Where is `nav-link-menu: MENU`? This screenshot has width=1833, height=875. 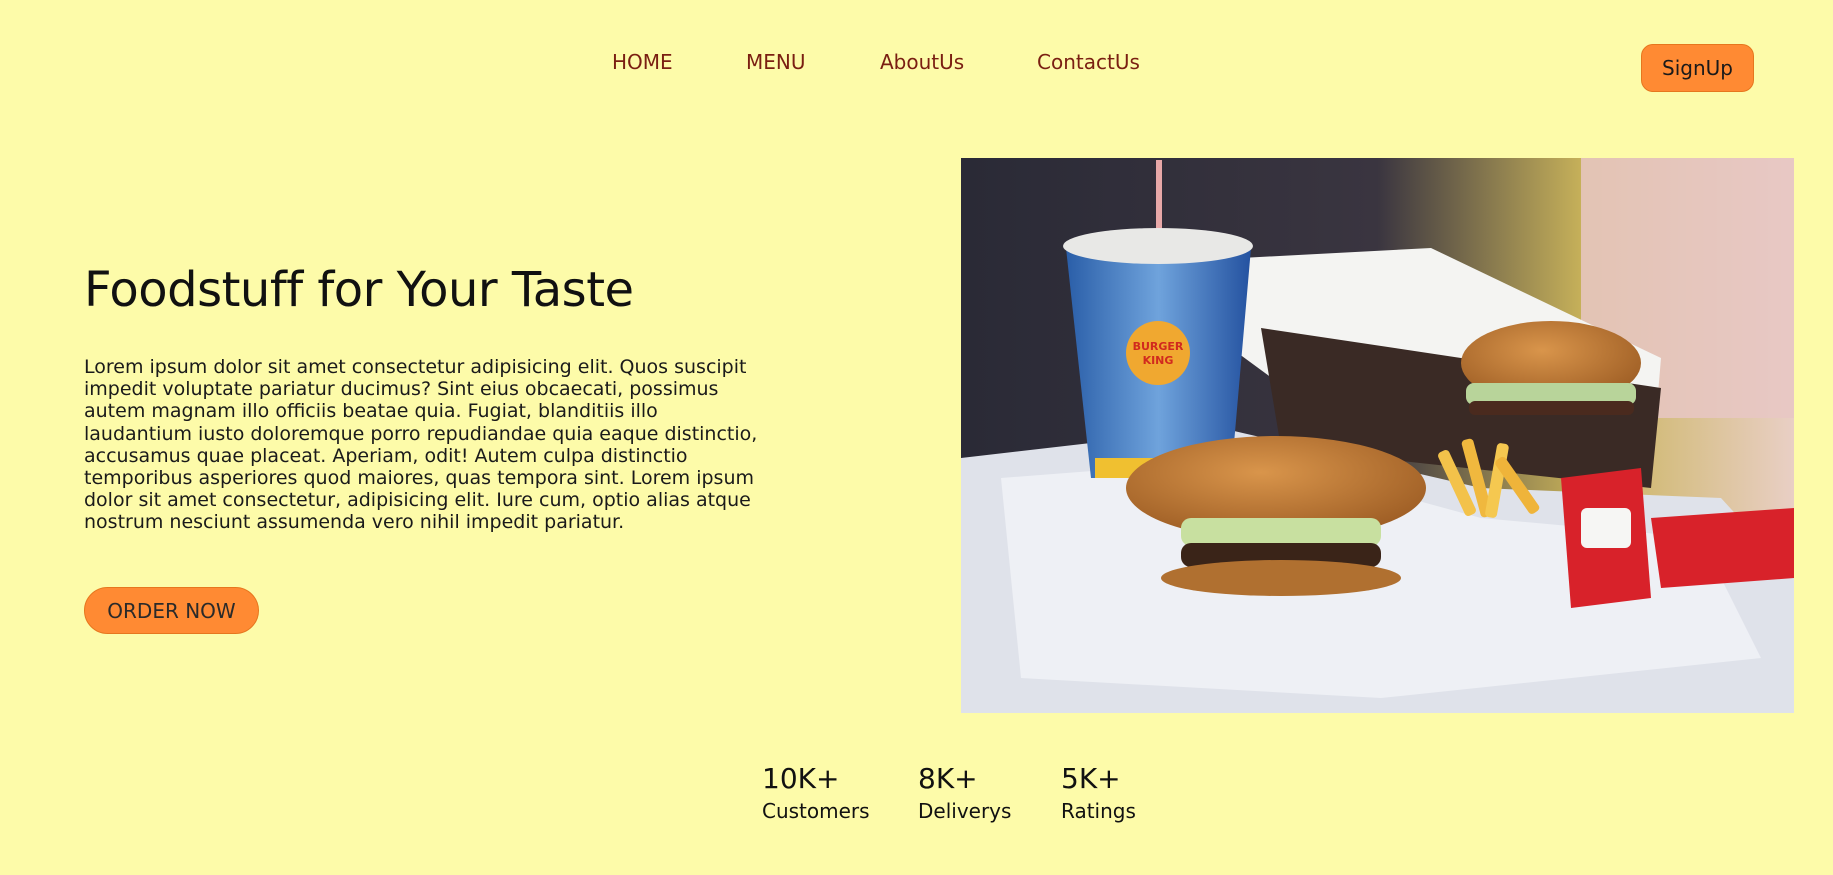 nav-link-menu: MENU is located at coordinates (813, 62).